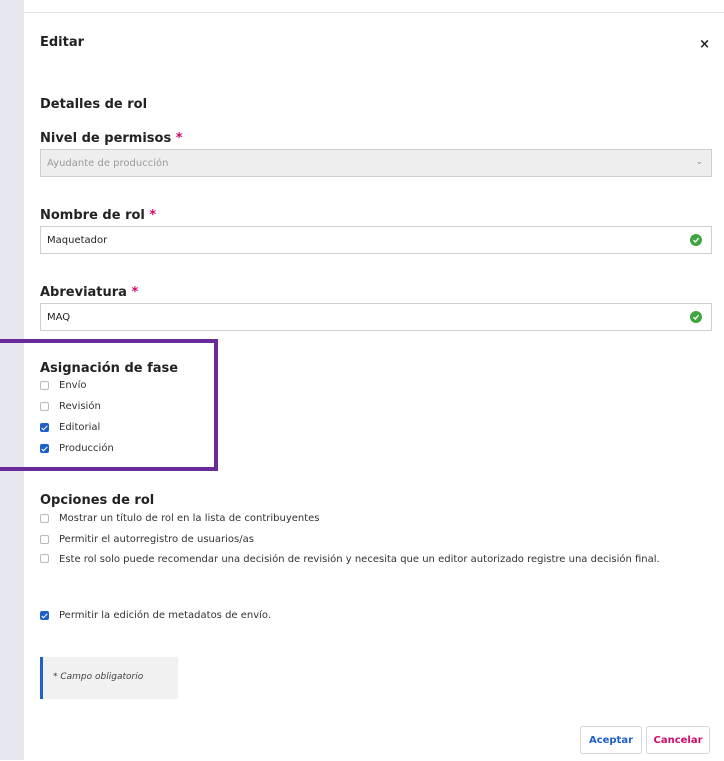 This screenshot has width=724, height=761. What do you see at coordinates (98, 677) in the screenshot?
I see `required-field-note-text: * Campo obligatorio` at bounding box center [98, 677].